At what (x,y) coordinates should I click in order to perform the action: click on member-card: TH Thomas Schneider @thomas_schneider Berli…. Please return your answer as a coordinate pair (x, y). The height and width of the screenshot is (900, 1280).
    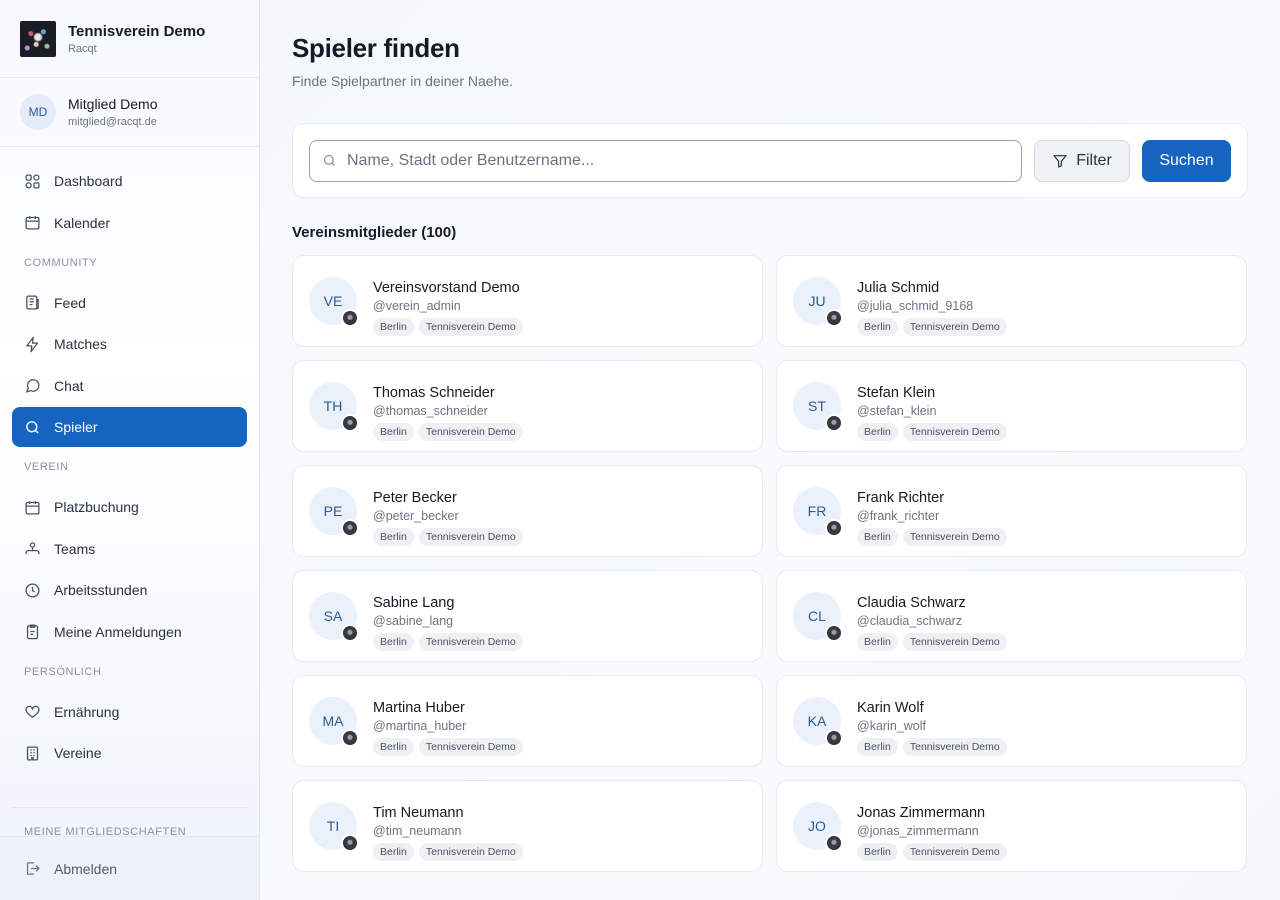
    Looking at the image, I should click on (527, 406).